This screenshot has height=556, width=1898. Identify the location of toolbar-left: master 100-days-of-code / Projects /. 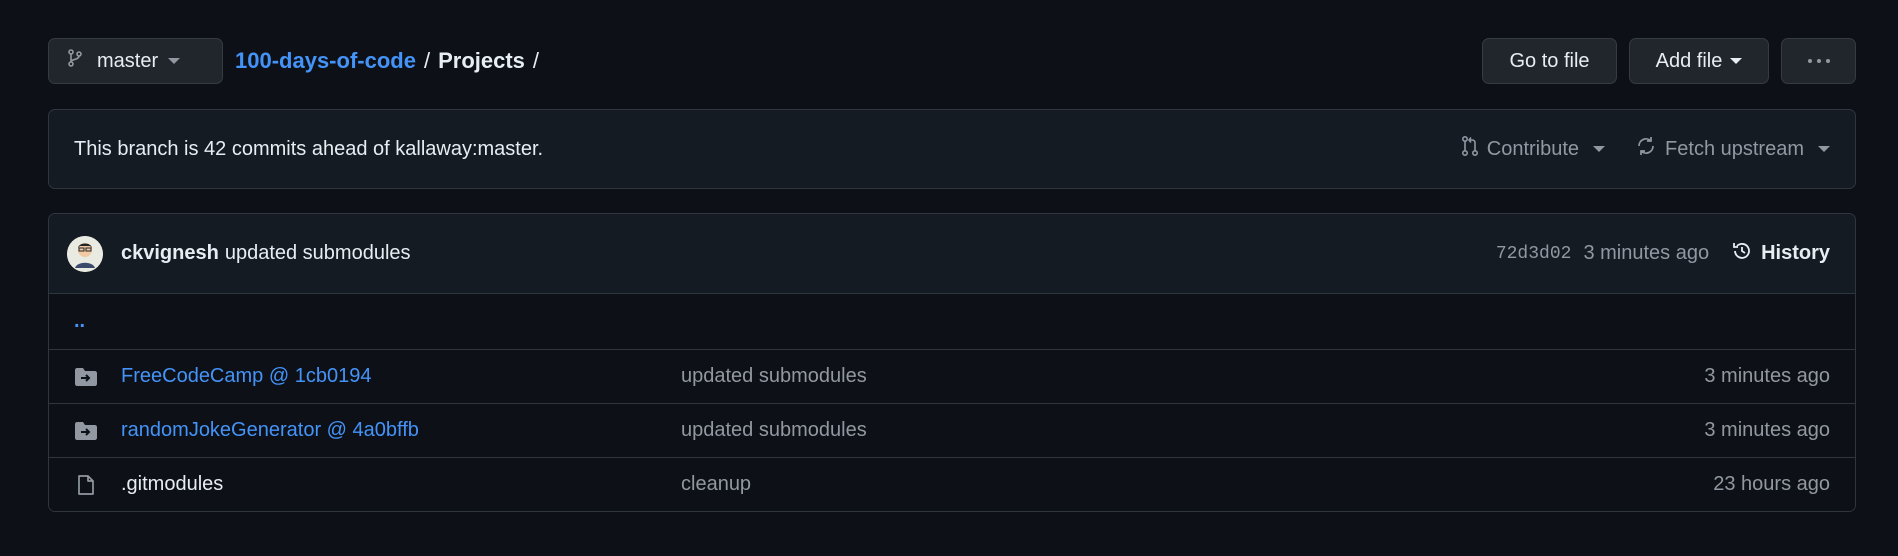
(297, 61).